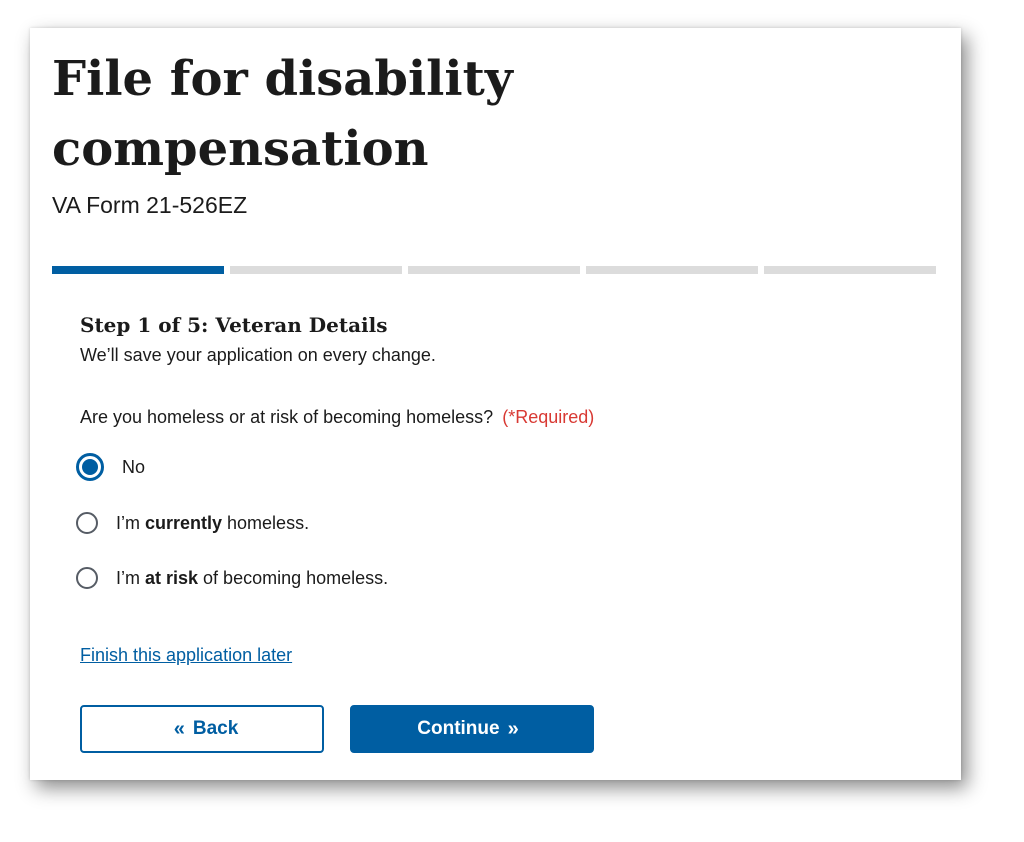 The width and height of the screenshot is (1024, 842). What do you see at coordinates (179, 728) in the screenshot?
I see `chevron-double-left-icon: «` at bounding box center [179, 728].